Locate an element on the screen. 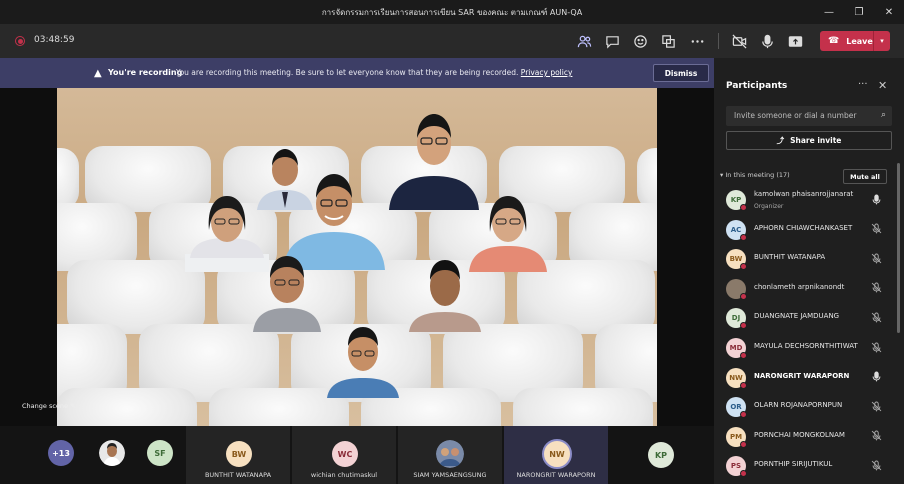 The width and height of the screenshot is (904, 484). participant-row: AC APHORN CHIAWCHANKASET is located at coordinates (809, 230).